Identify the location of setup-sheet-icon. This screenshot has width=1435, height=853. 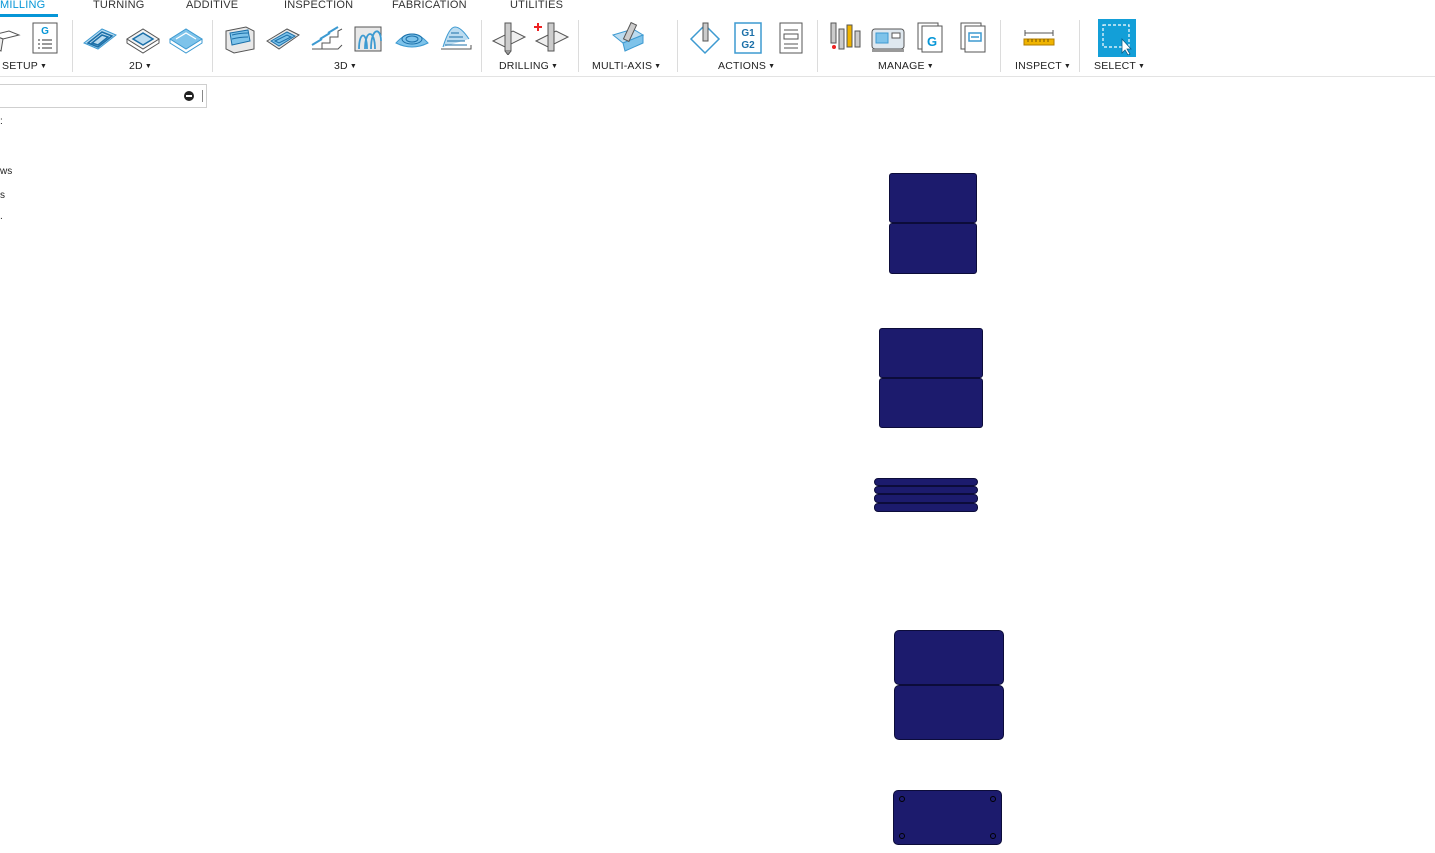
(791, 38).